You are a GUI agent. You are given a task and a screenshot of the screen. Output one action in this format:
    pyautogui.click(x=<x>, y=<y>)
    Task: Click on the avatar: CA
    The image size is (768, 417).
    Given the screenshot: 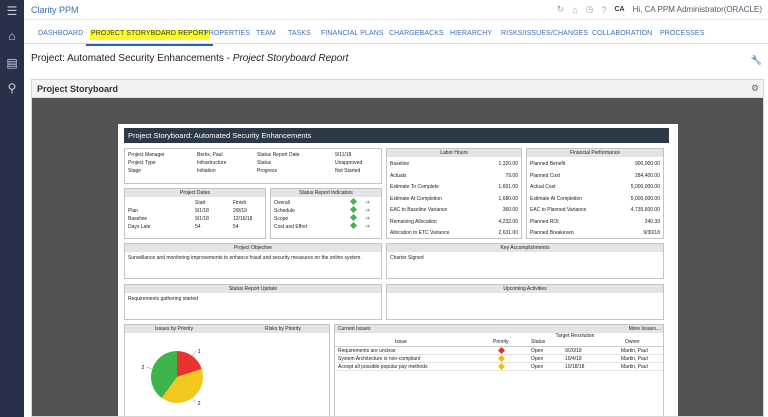 What is the action you would take?
    pyautogui.click(x=620, y=9)
    